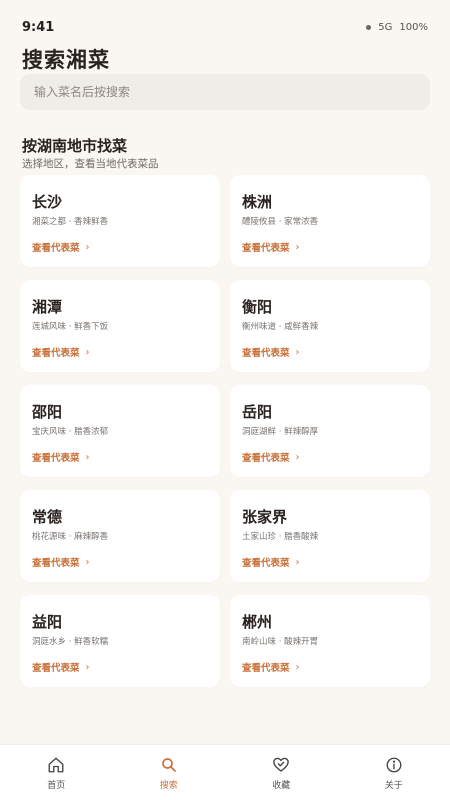  What do you see at coordinates (56, 765) in the screenshot?
I see `home-icon` at bounding box center [56, 765].